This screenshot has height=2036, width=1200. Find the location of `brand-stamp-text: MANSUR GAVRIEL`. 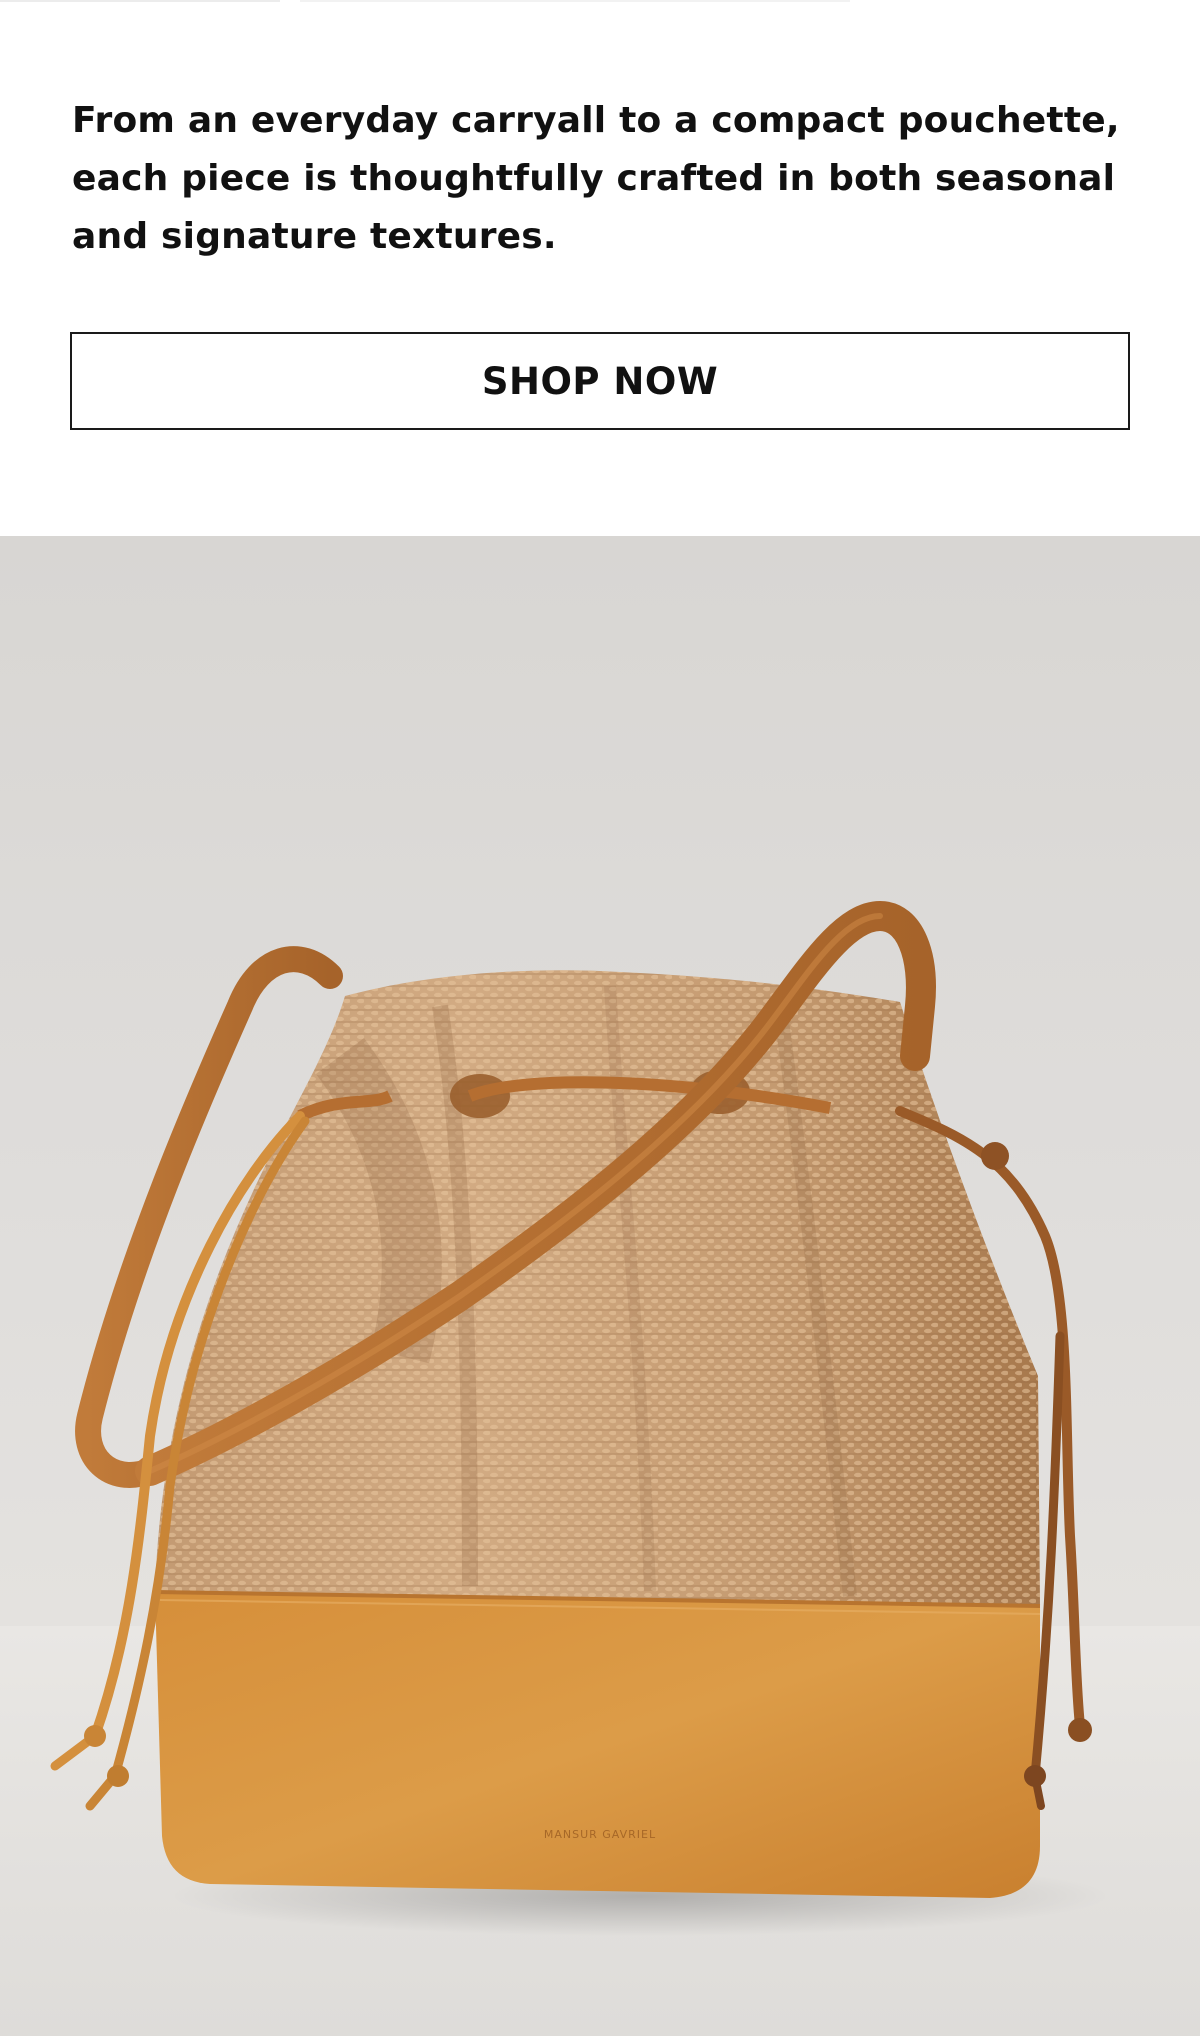

brand-stamp-text: MANSUR GAVRIEL is located at coordinates (600, 1834).